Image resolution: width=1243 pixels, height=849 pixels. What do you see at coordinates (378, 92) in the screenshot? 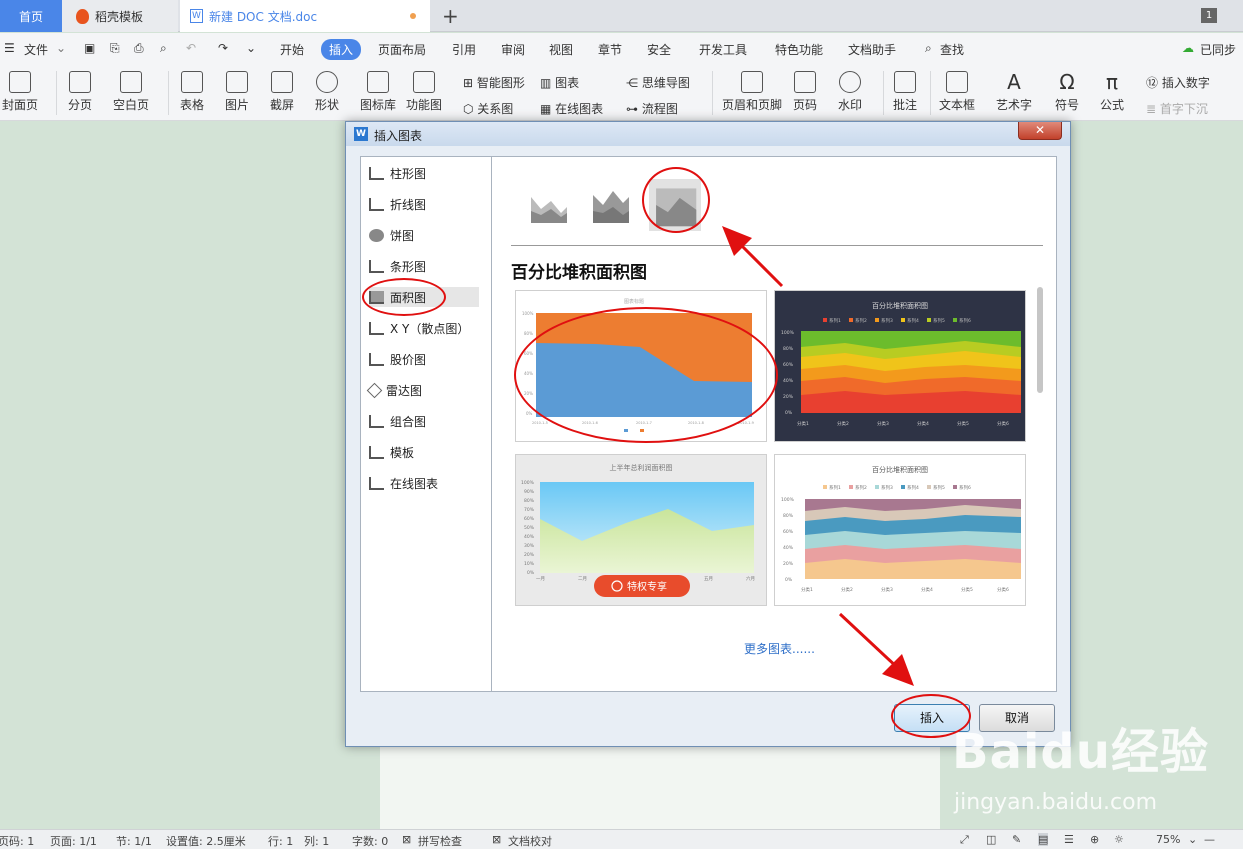
I see `icon-library-button: 图标库` at bounding box center [378, 92].